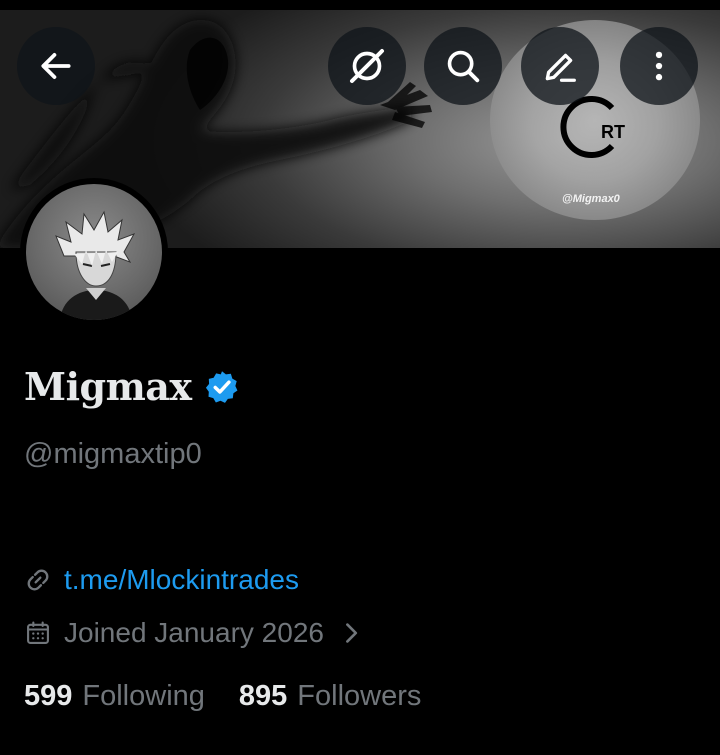 The height and width of the screenshot is (755, 720). I want to click on verified-badge-icon, so click(222, 387).